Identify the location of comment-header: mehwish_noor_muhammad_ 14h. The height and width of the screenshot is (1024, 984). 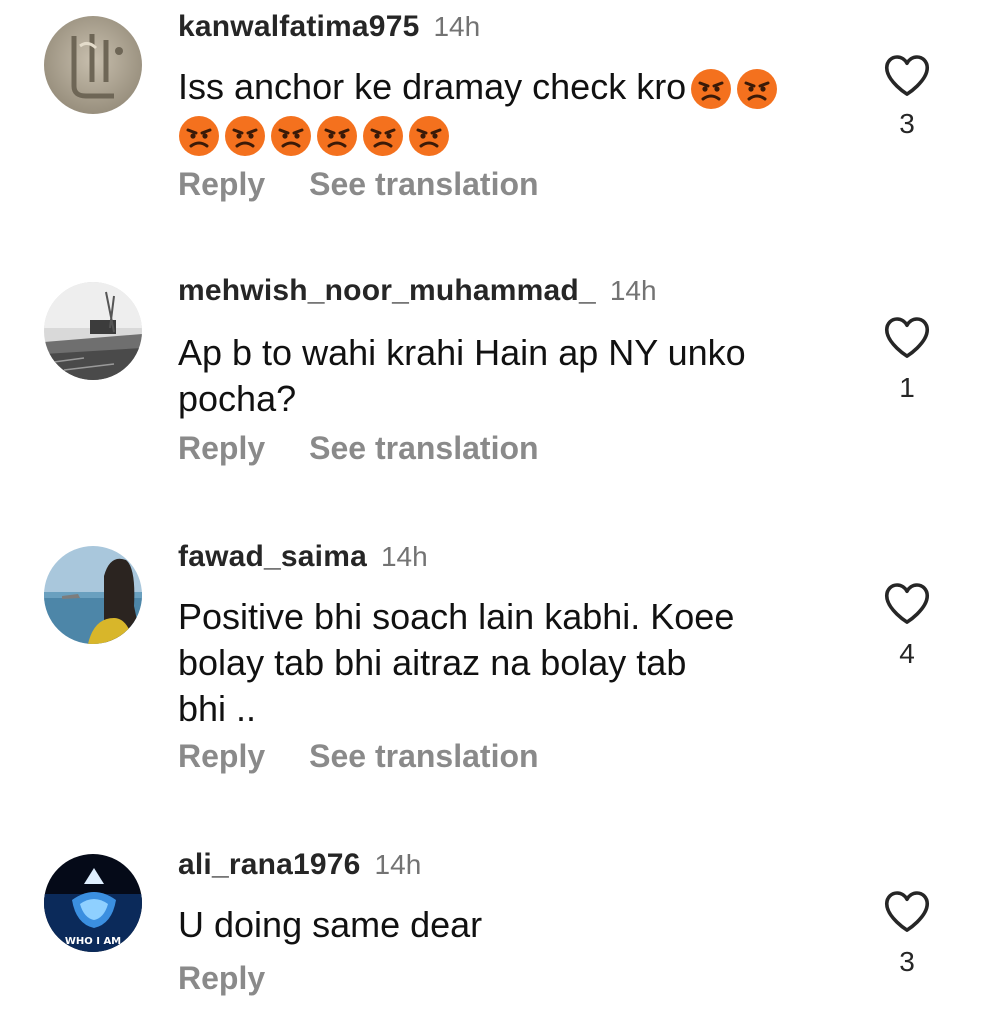
(417, 294).